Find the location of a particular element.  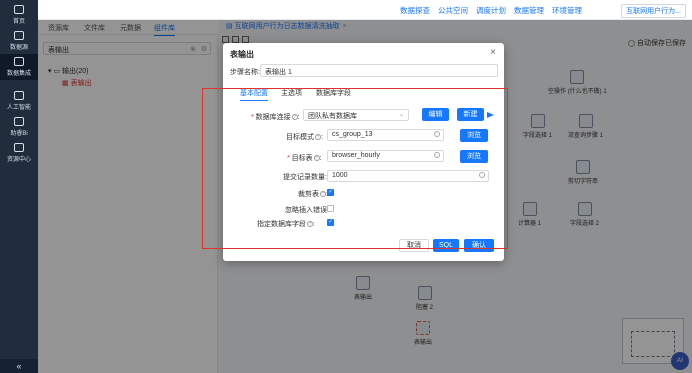

left-nav: 首页 数据源 数据集成 人工智能 助睿Bi 资源中心 « is located at coordinates (19, 186).